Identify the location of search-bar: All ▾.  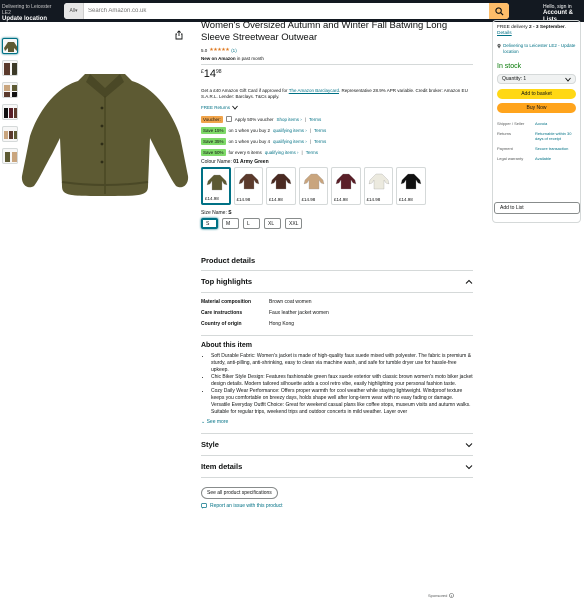
(286, 11).